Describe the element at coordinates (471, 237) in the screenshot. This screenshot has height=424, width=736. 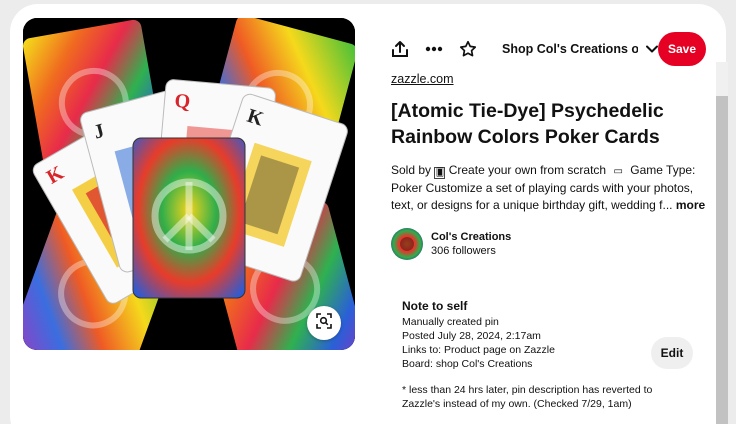
I see `creator-name: Col's Creations` at that location.